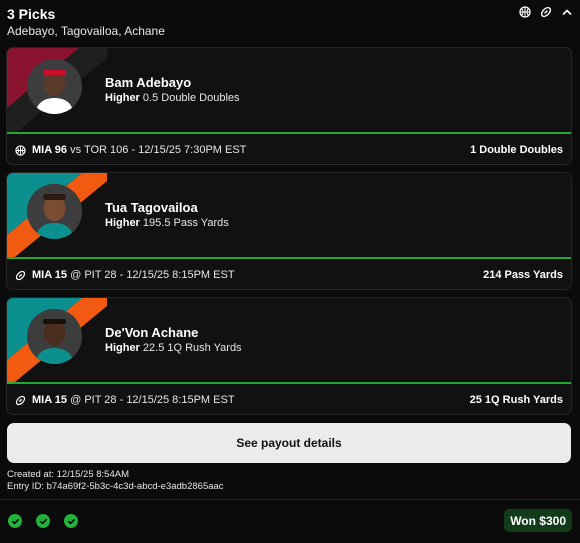  I want to click on pick-stat-line: 0.5 Double Doubles, so click(191, 98).